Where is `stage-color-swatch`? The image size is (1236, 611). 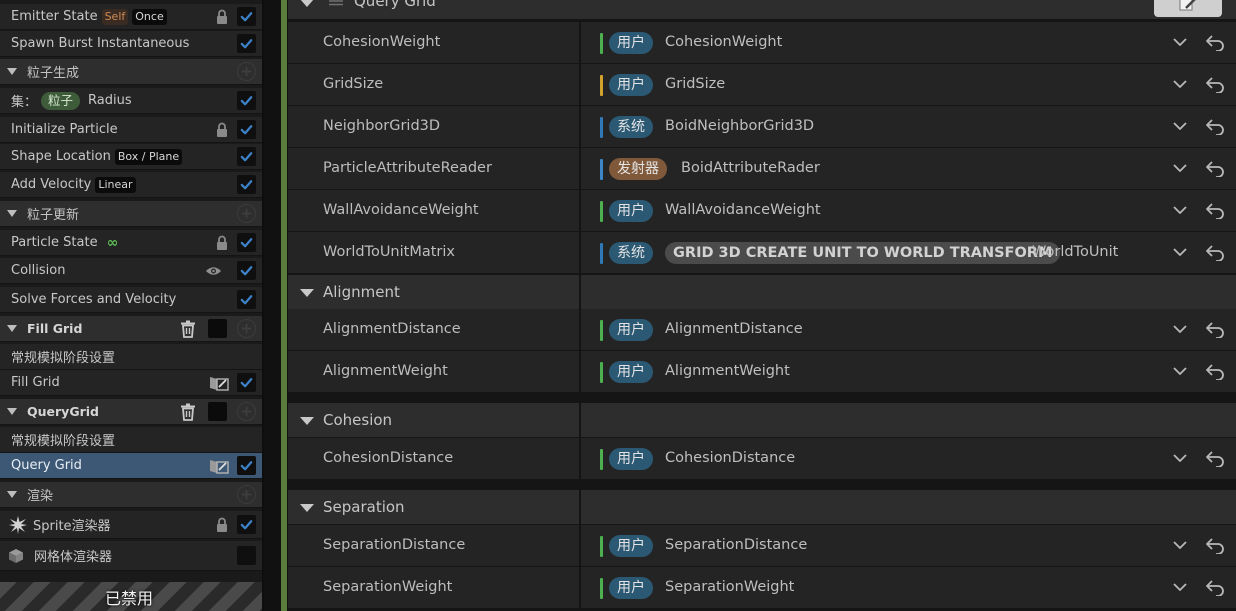 stage-color-swatch is located at coordinates (217, 328).